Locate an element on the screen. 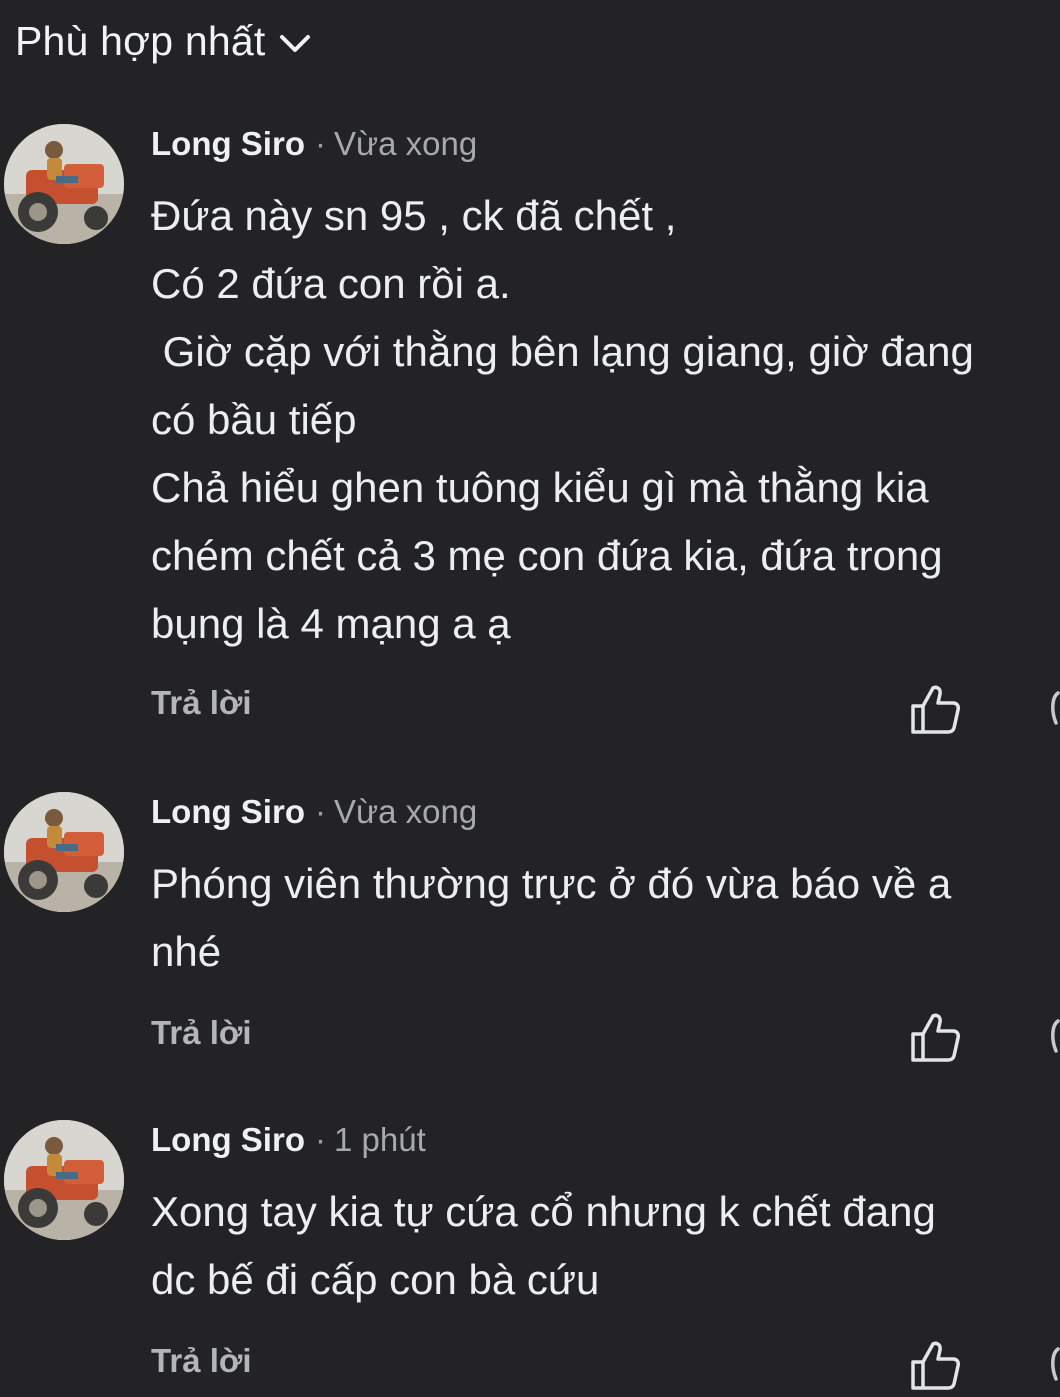 The width and height of the screenshot is (1060, 1397). comment-meta: Long Siro · 1 phút is located at coordinates (288, 1140).